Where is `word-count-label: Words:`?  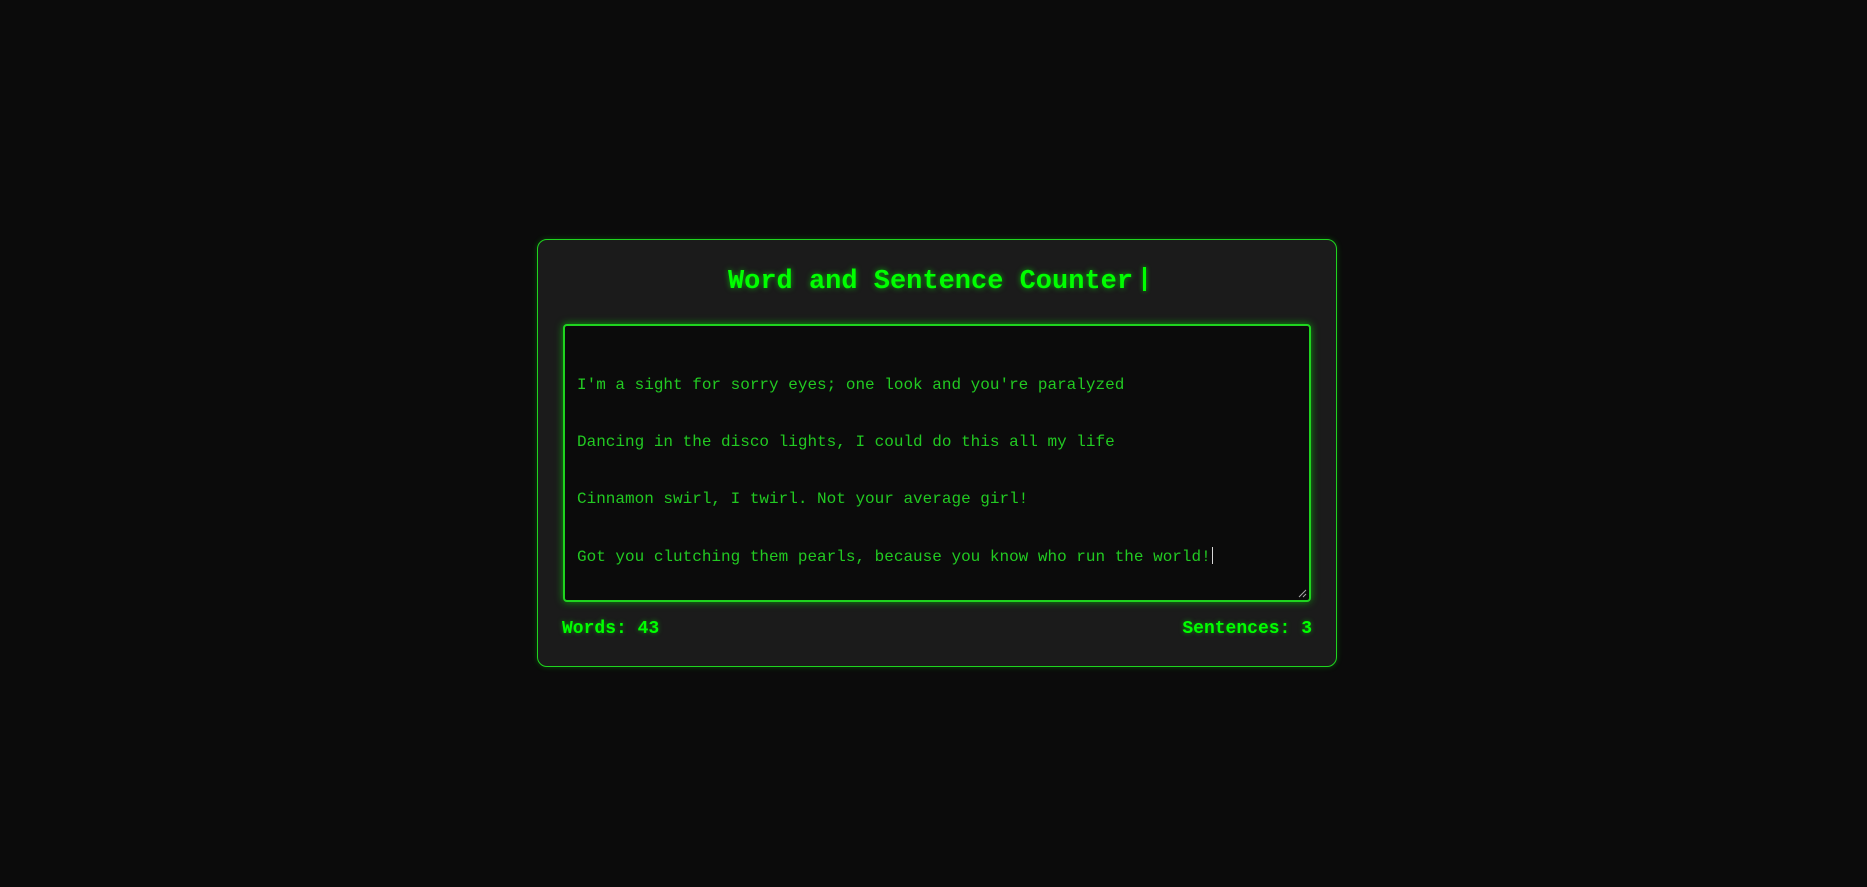
word-count-label: Words: is located at coordinates (594, 629).